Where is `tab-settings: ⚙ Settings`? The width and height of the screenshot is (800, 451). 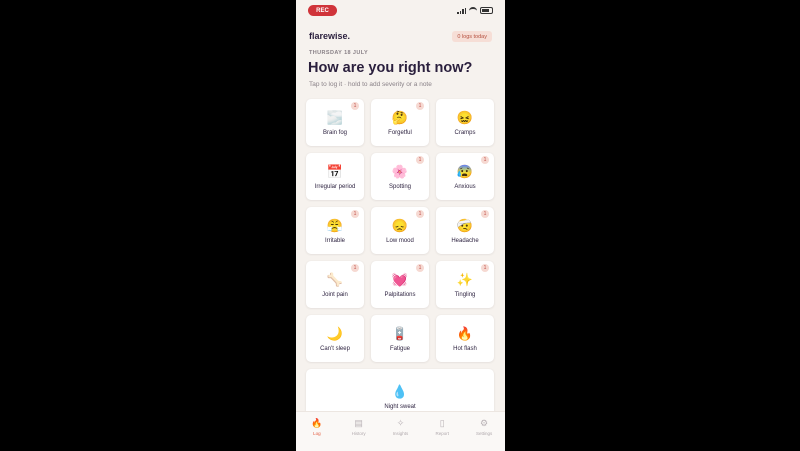
tab-settings: ⚙ Settings is located at coordinates (484, 427).